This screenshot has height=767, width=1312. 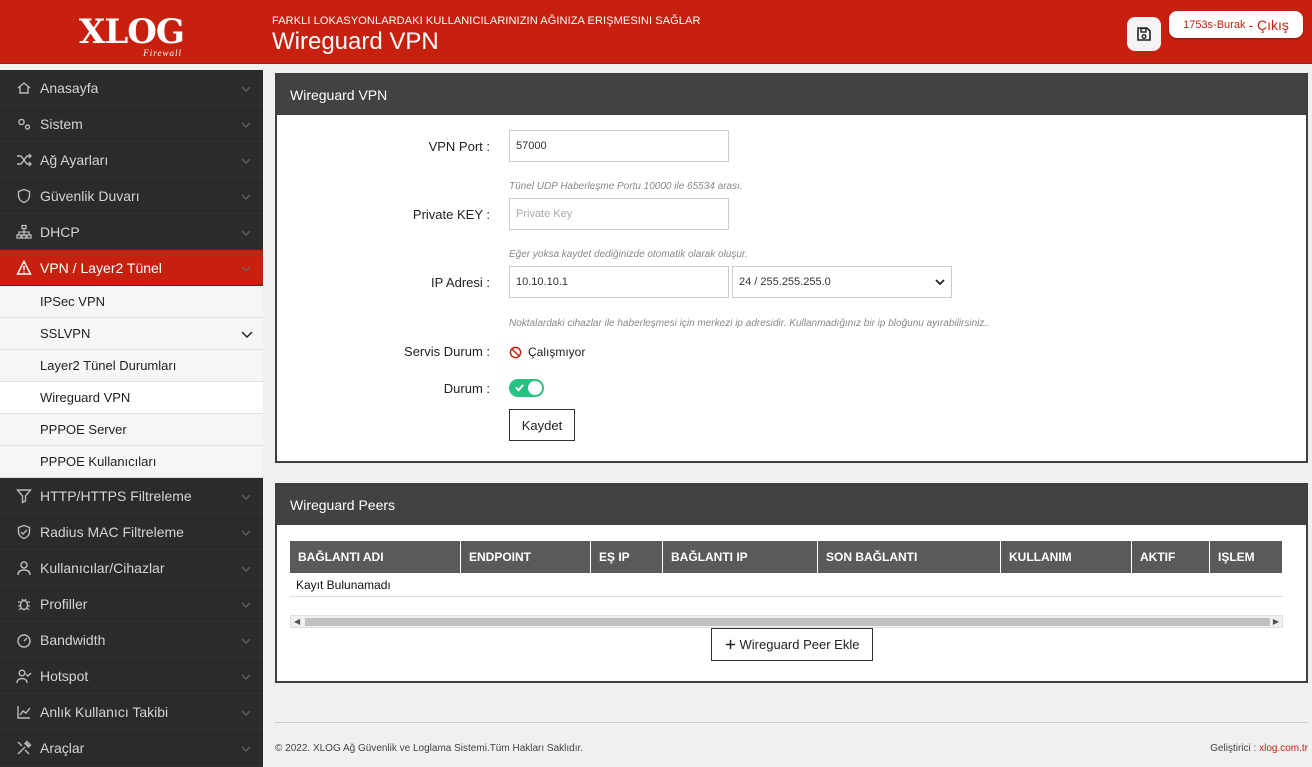 I want to click on sidebar-item-label: Sistem, so click(x=61, y=123).